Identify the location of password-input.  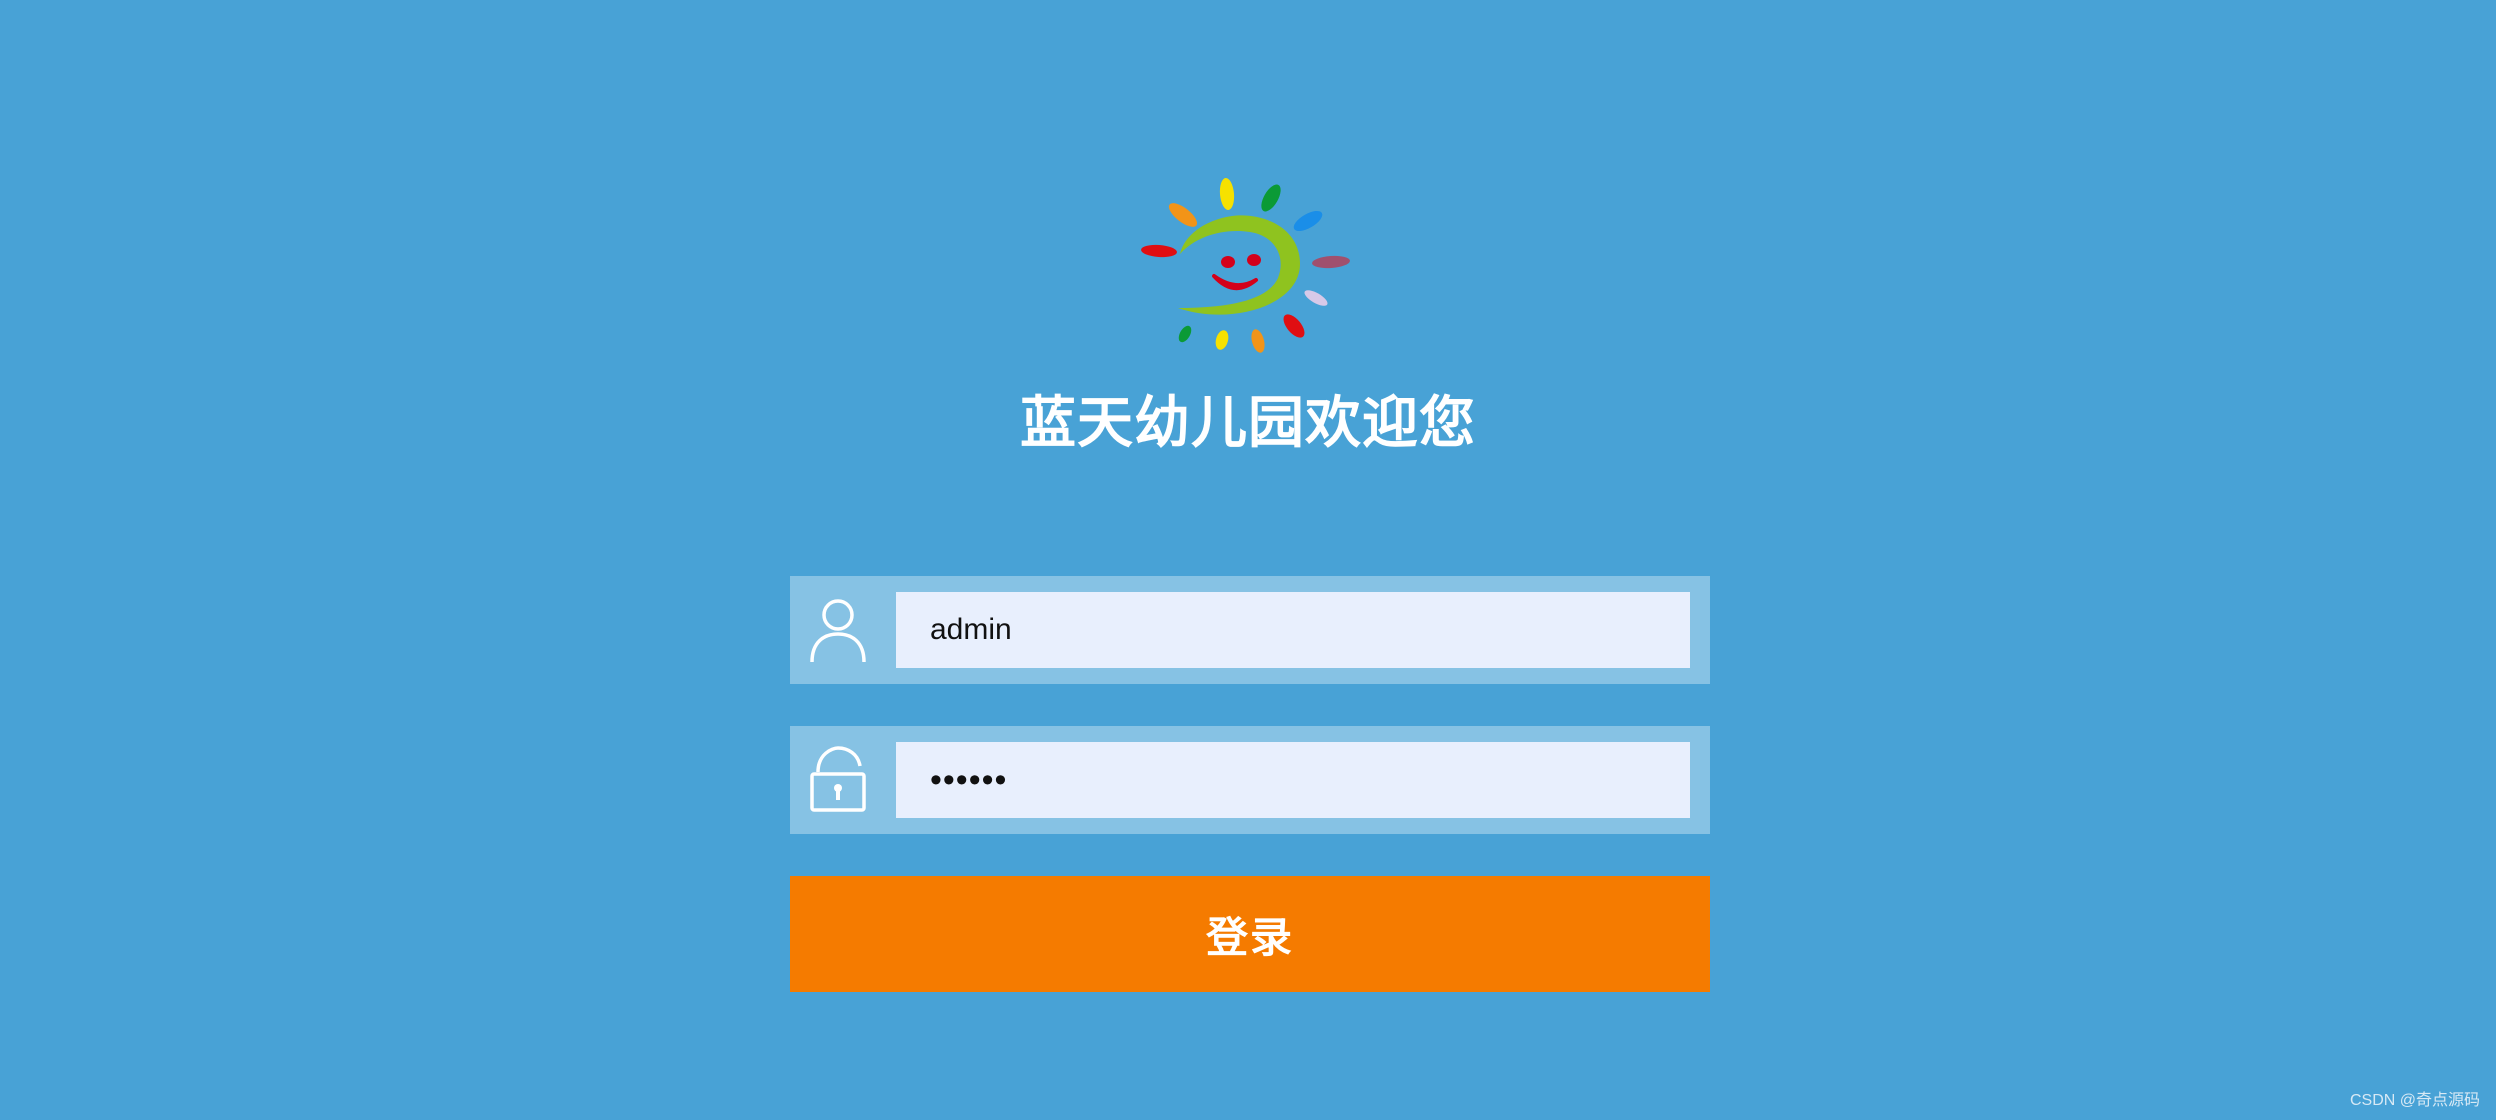
(1293, 780).